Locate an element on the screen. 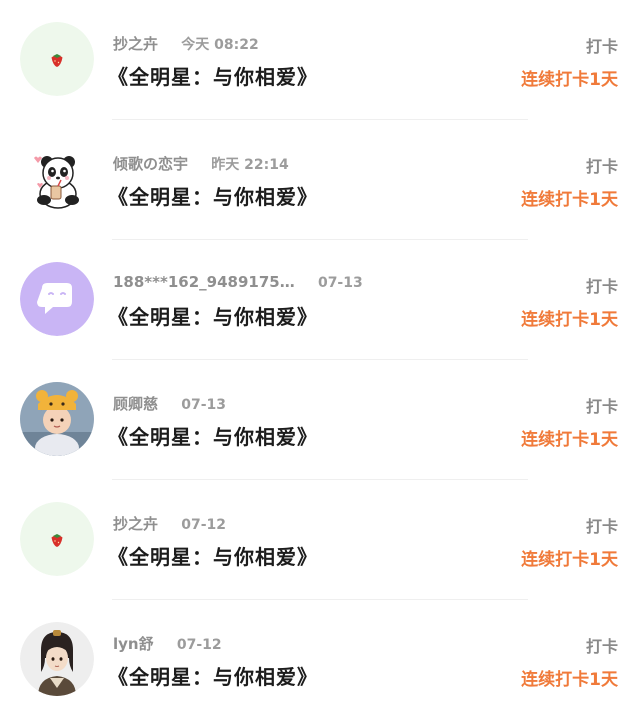  checkin-meta: 抄之卉 今天 08:22 is located at coordinates (186, 44).